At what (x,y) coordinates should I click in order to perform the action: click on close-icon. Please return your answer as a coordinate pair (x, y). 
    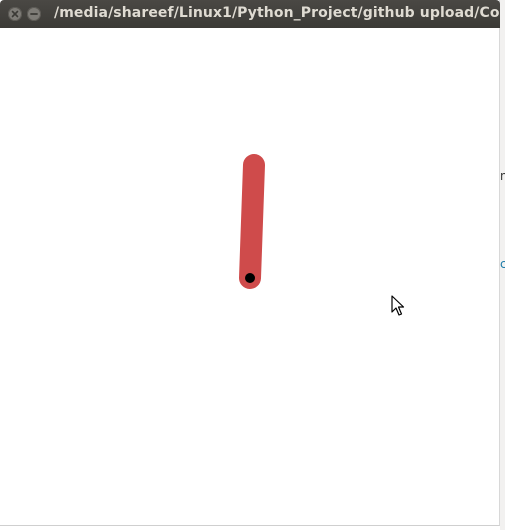
    Looking at the image, I should click on (15, 14).